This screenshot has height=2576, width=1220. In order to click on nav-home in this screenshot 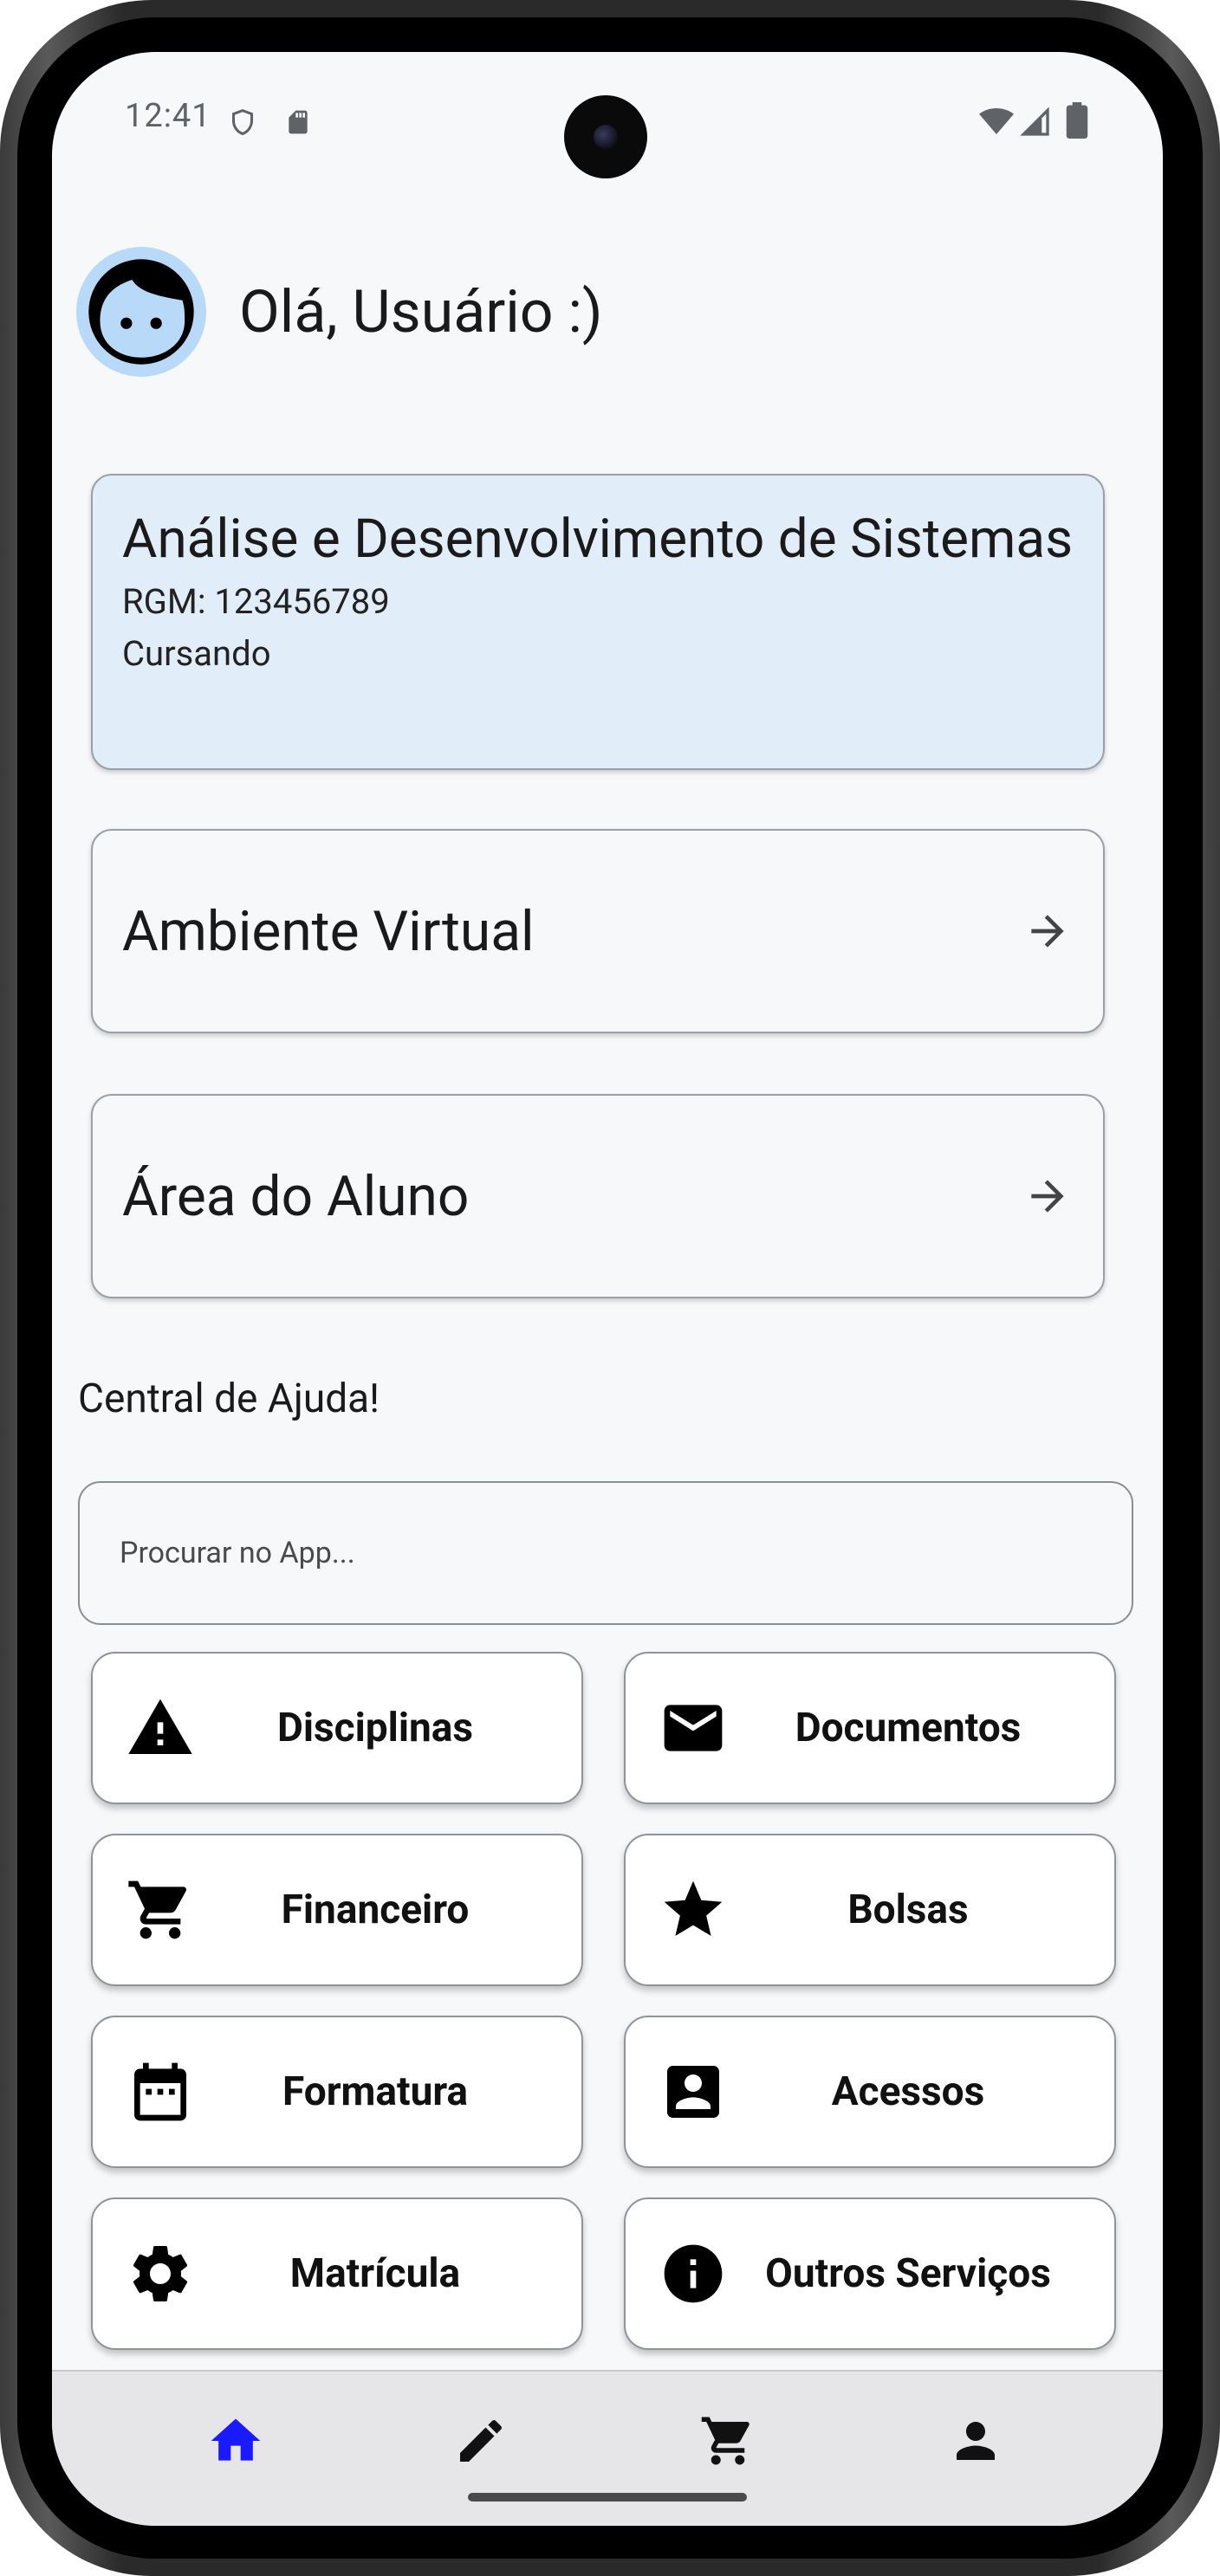, I will do `click(235, 2441)`.